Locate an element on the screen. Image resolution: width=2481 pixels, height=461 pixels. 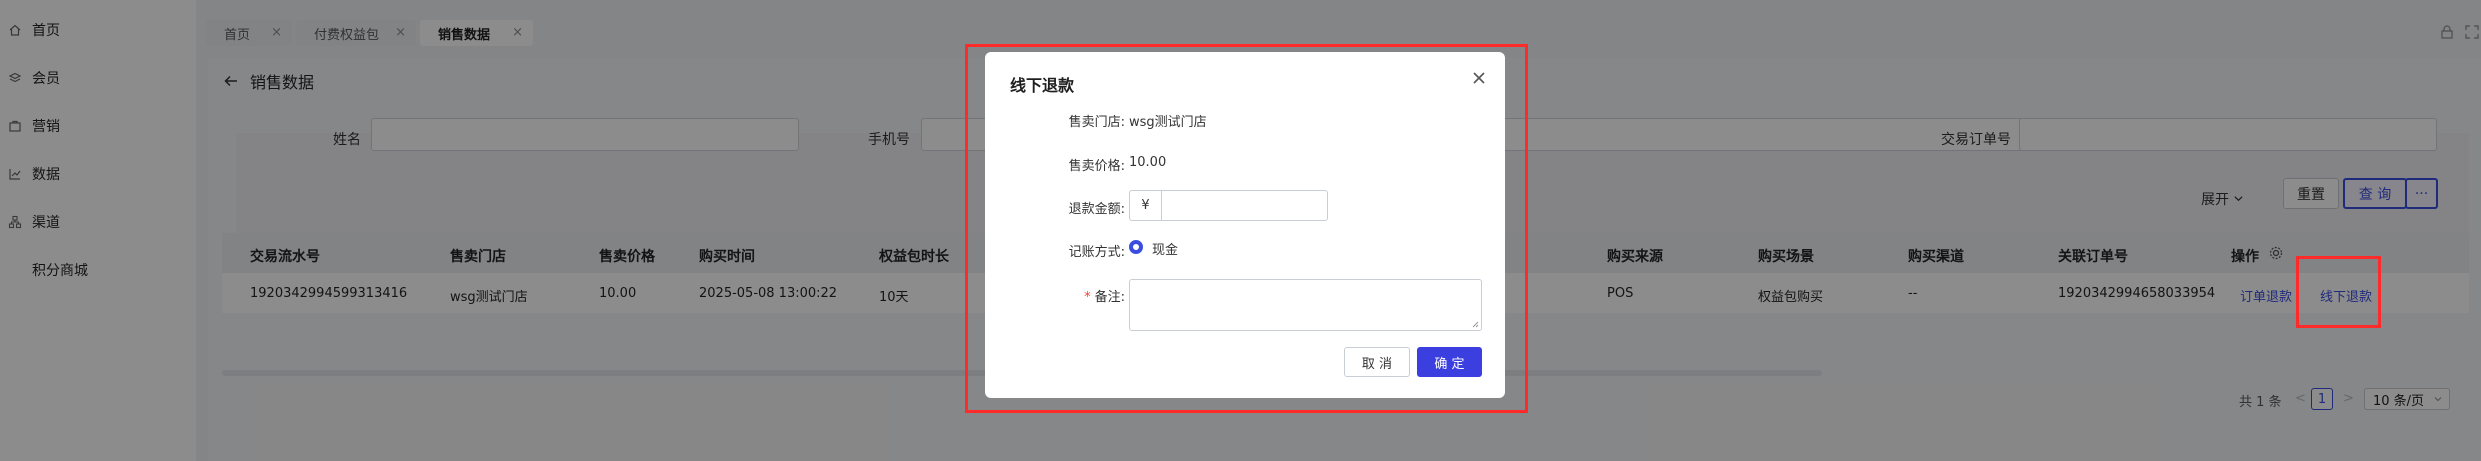
price-value: 10.00 is located at coordinates (1148, 162).